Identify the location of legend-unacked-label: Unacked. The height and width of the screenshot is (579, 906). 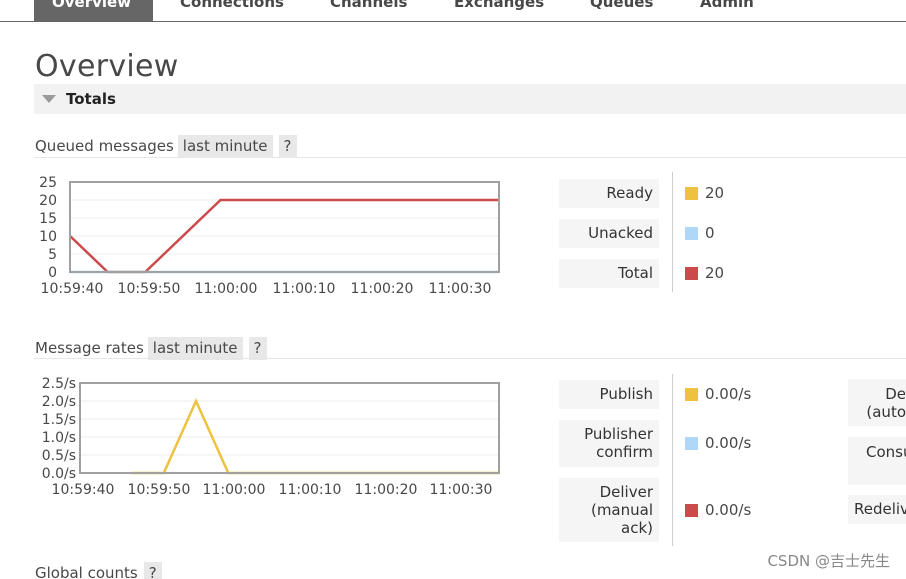
(609, 233).